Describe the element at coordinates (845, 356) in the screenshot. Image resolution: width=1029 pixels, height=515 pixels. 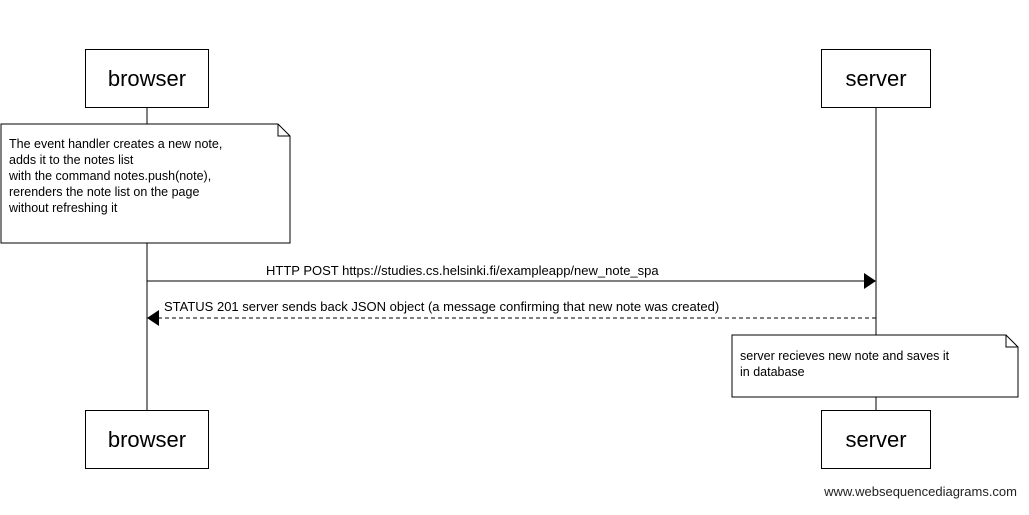
I see `note-line: server recieves new note and saves it` at that location.